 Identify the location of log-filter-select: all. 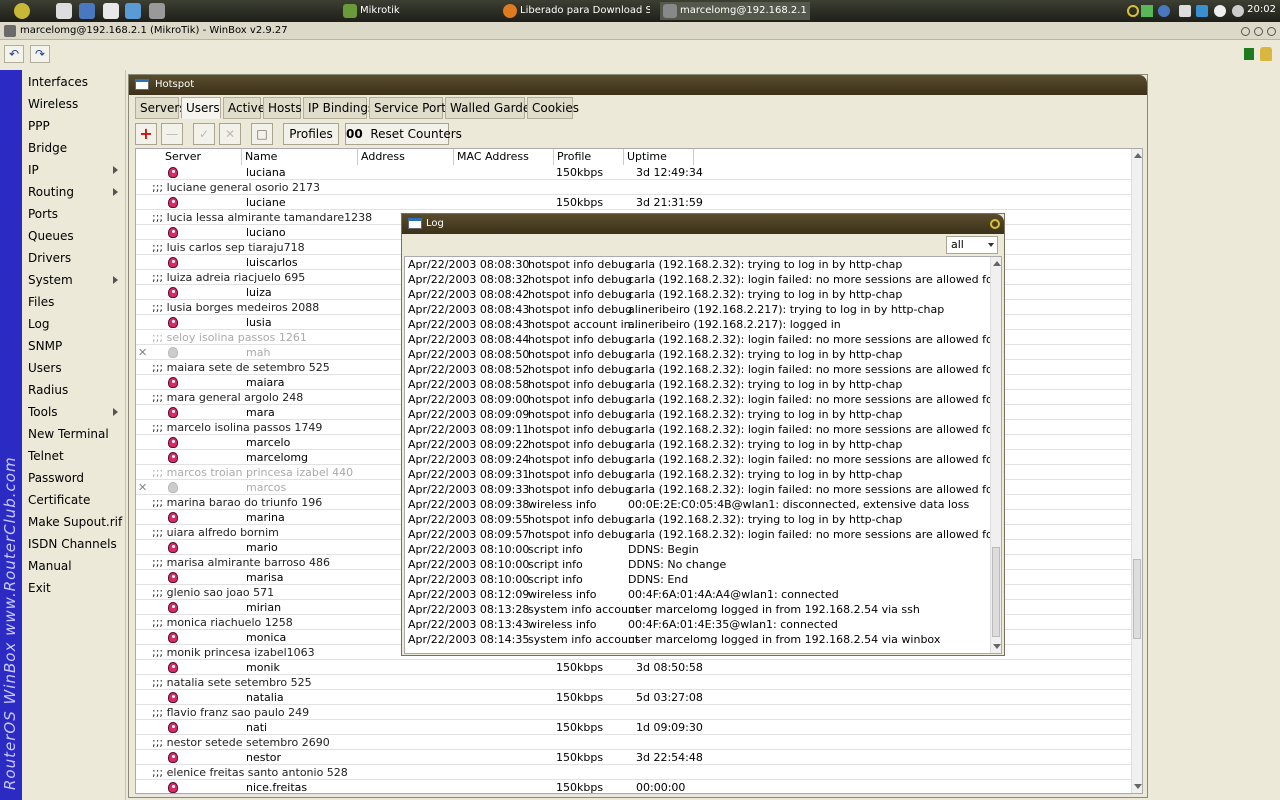
(972, 245).